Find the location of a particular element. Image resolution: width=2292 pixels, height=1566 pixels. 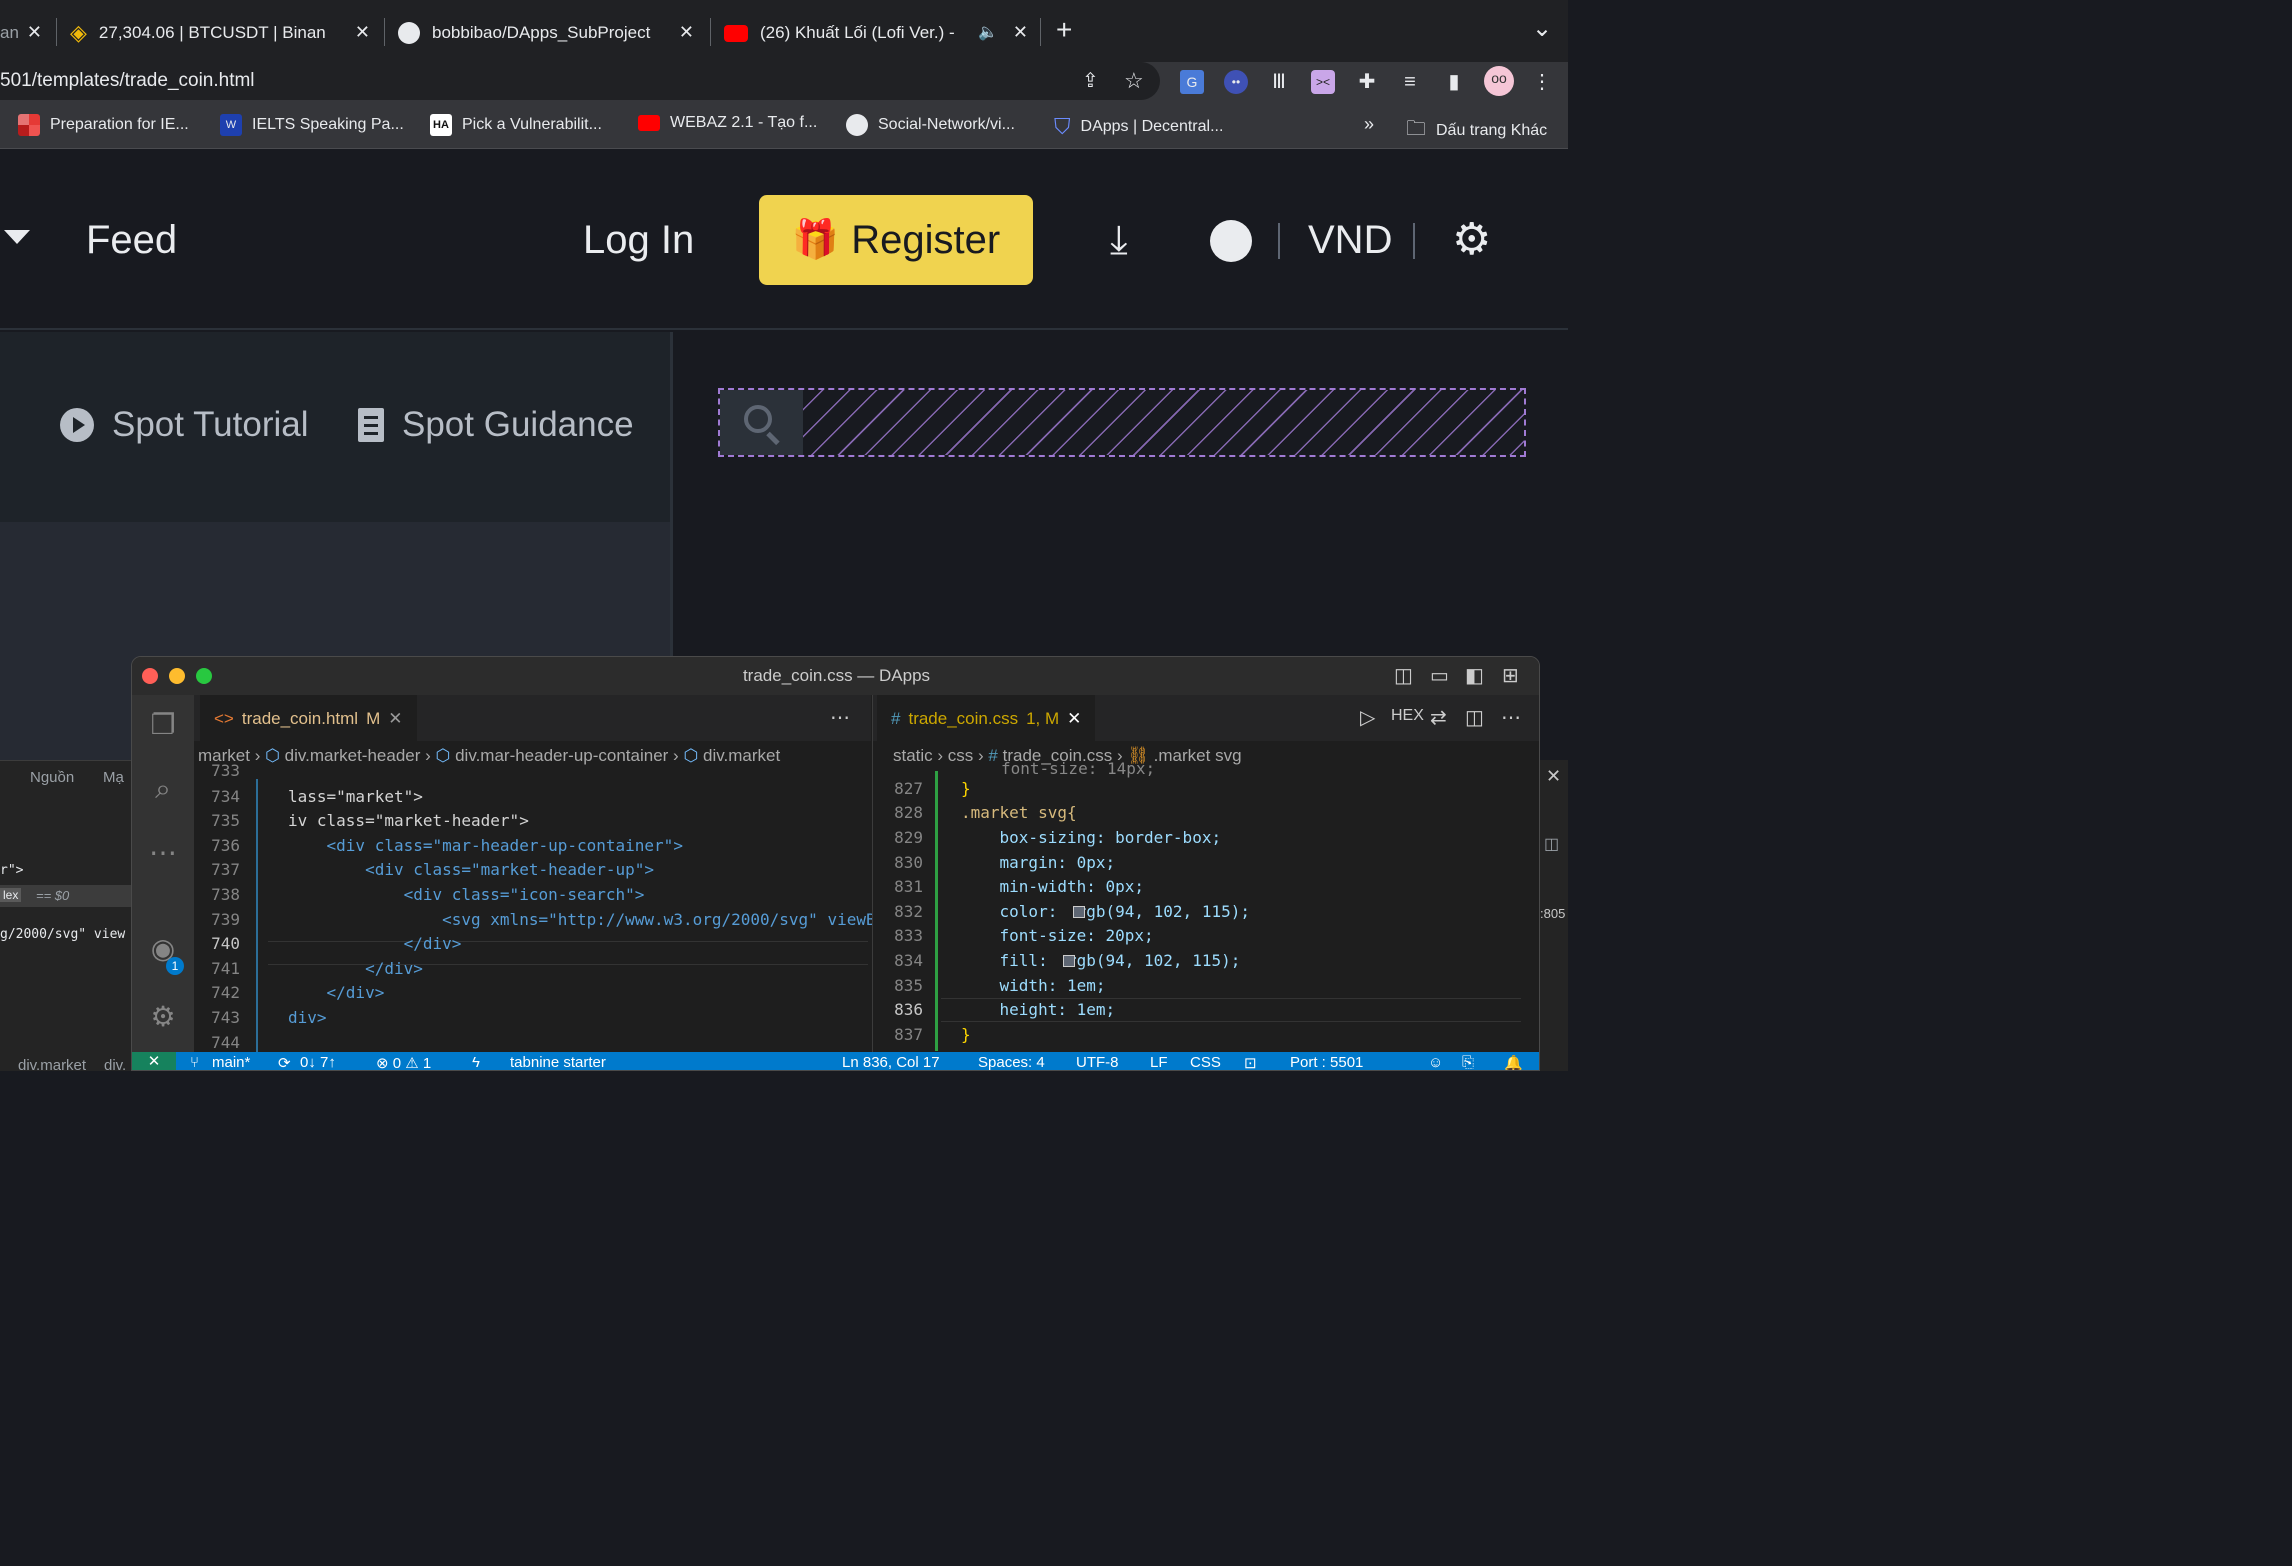

encoding: UTF-8 is located at coordinates (1097, 1062).